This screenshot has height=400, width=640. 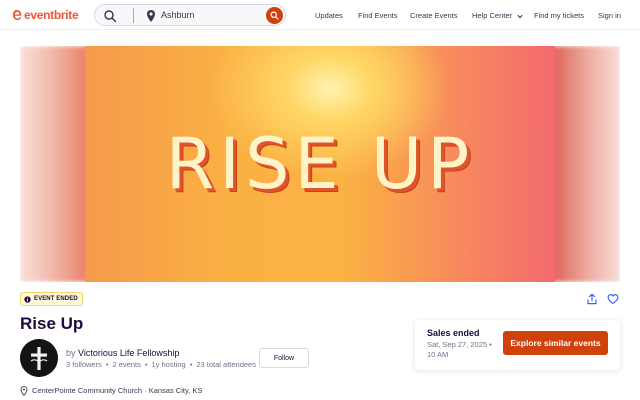 I want to click on search-submit-button, so click(x=274, y=15).